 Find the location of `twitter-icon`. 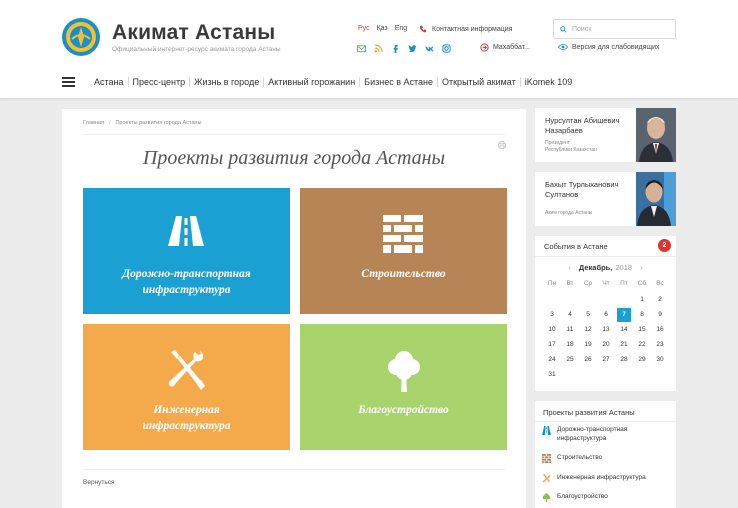

twitter-icon is located at coordinates (412, 48).